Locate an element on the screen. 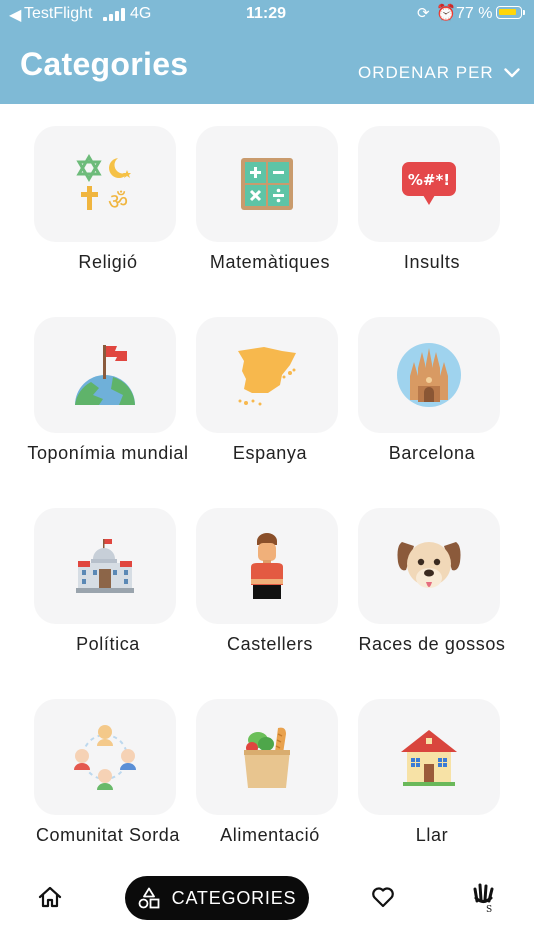  category-label: Barcelona is located at coordinates (432, 453).